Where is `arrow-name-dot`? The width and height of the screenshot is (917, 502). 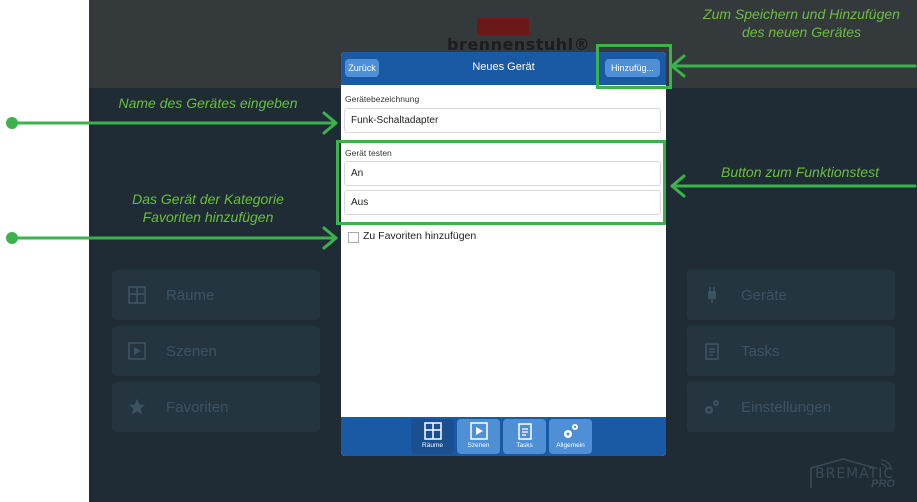 arrow-name-dot is located at coordinates (12, 123).